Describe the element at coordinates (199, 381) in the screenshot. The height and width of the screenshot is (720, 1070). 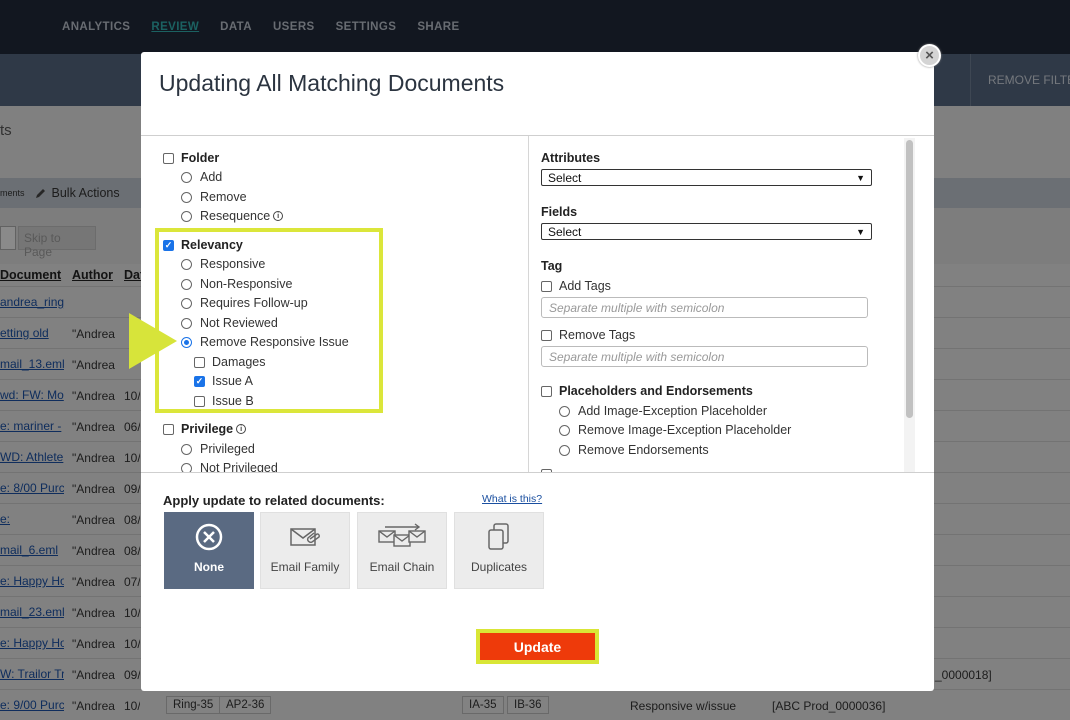
I see `issue-checkbox: ✓` at that location.